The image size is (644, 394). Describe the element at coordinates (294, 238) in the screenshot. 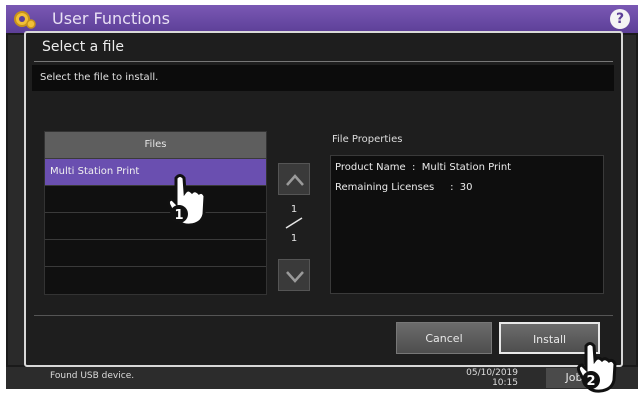

I see `page-total: 1` at that location.